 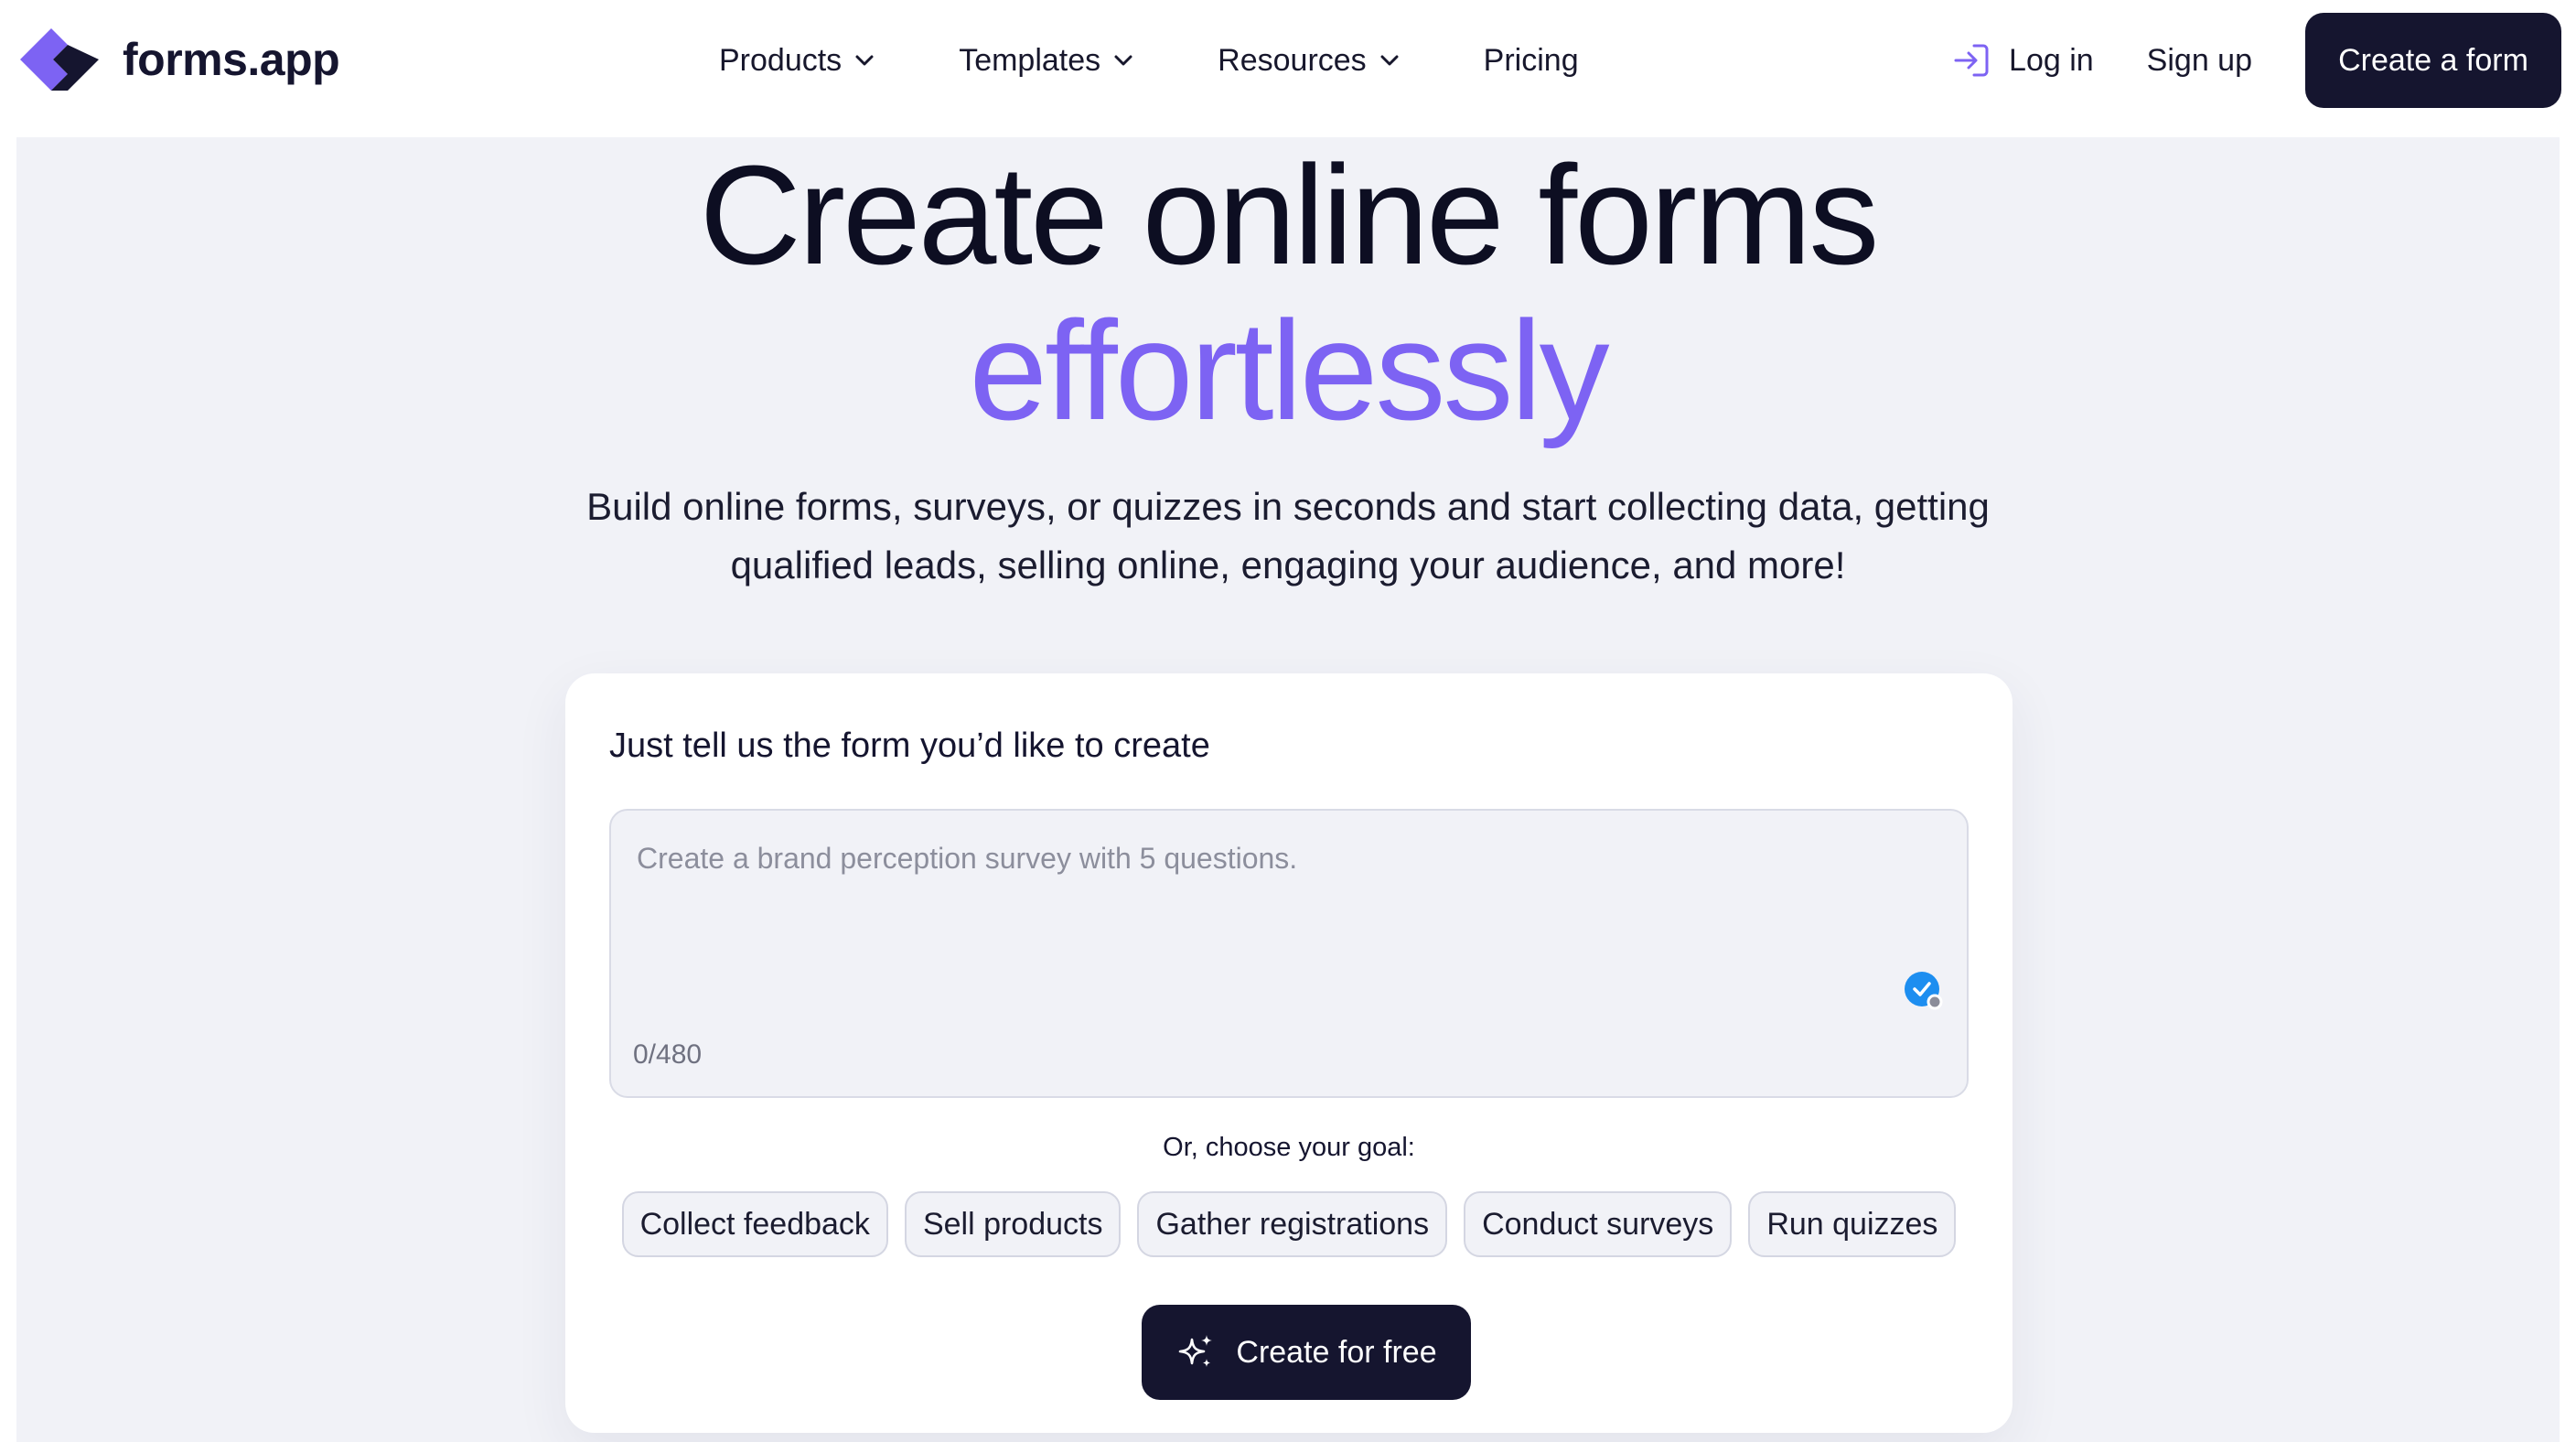 What do you see at coordinates (2199, 61) in the screenshot?
I see `signup-link: Sign up` at bounding box center [2199, 61].